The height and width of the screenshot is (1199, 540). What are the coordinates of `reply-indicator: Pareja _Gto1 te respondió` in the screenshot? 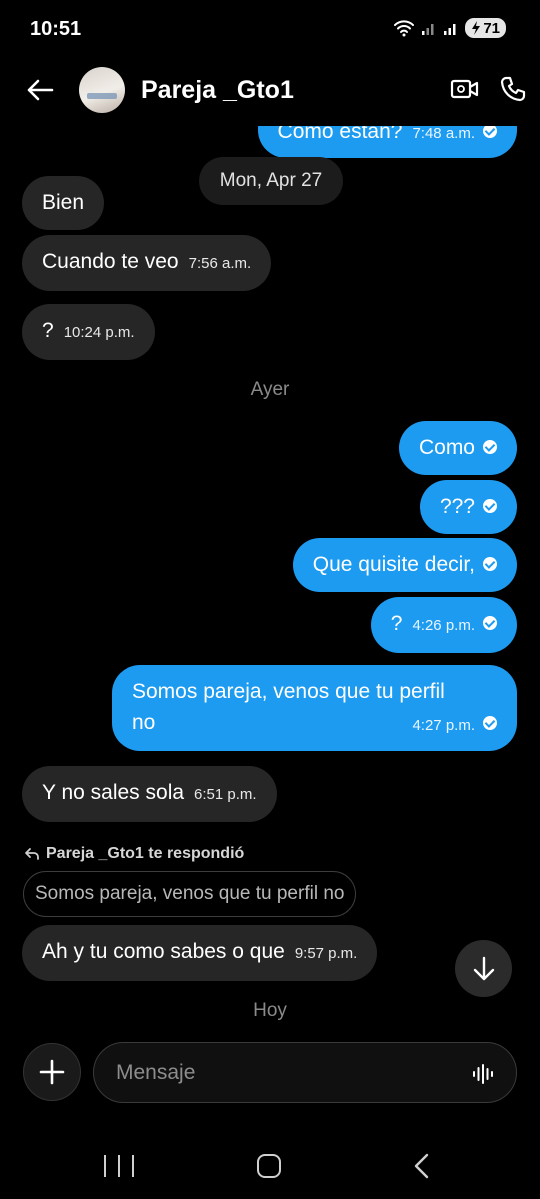 It's located at (134, 854).